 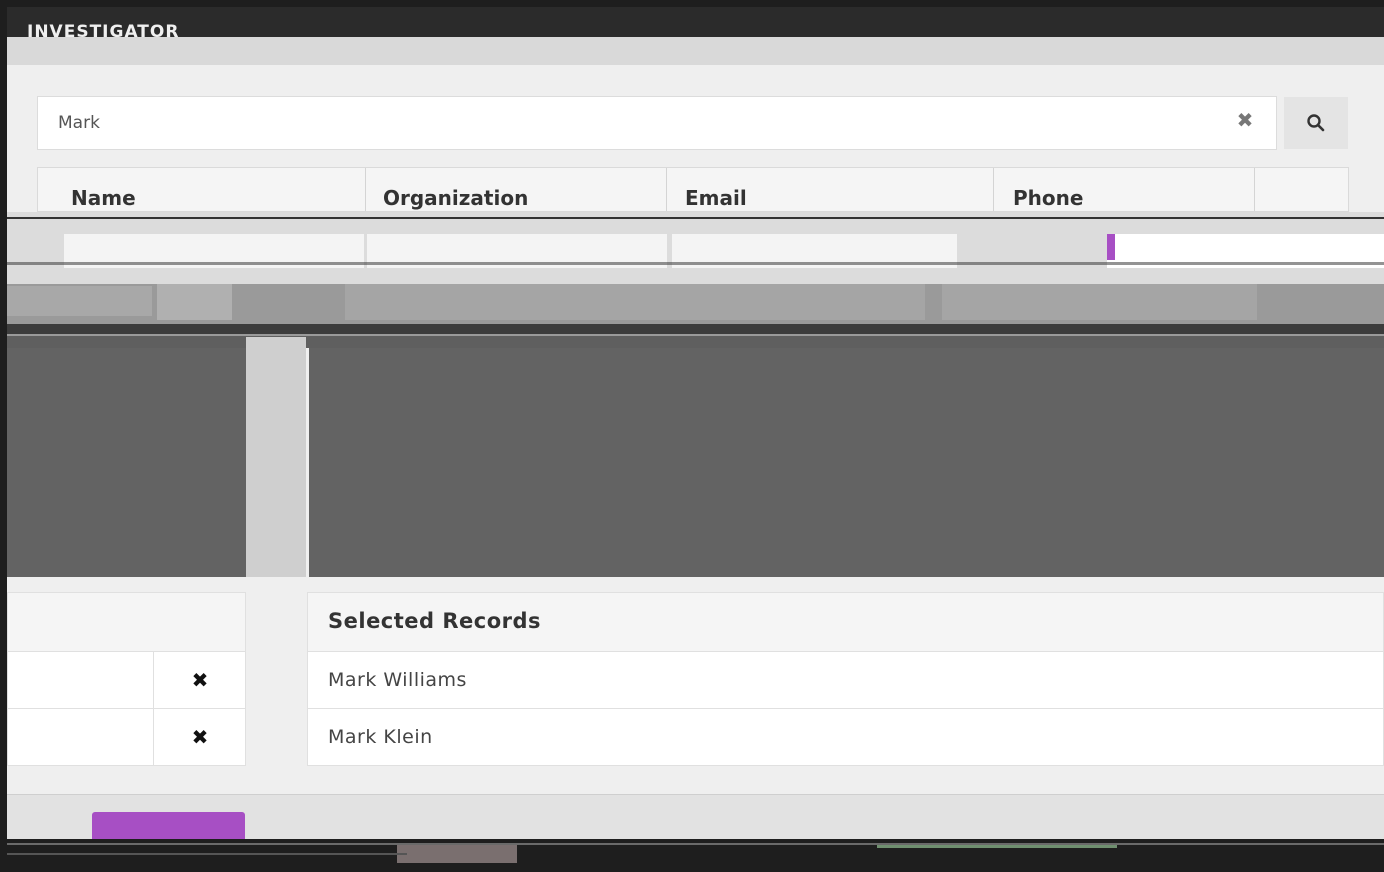 What do you see at coordinates (435, 621) in the screenshot?
I see `selected-records-title: Selected Records` at bounding box center [435, 621].